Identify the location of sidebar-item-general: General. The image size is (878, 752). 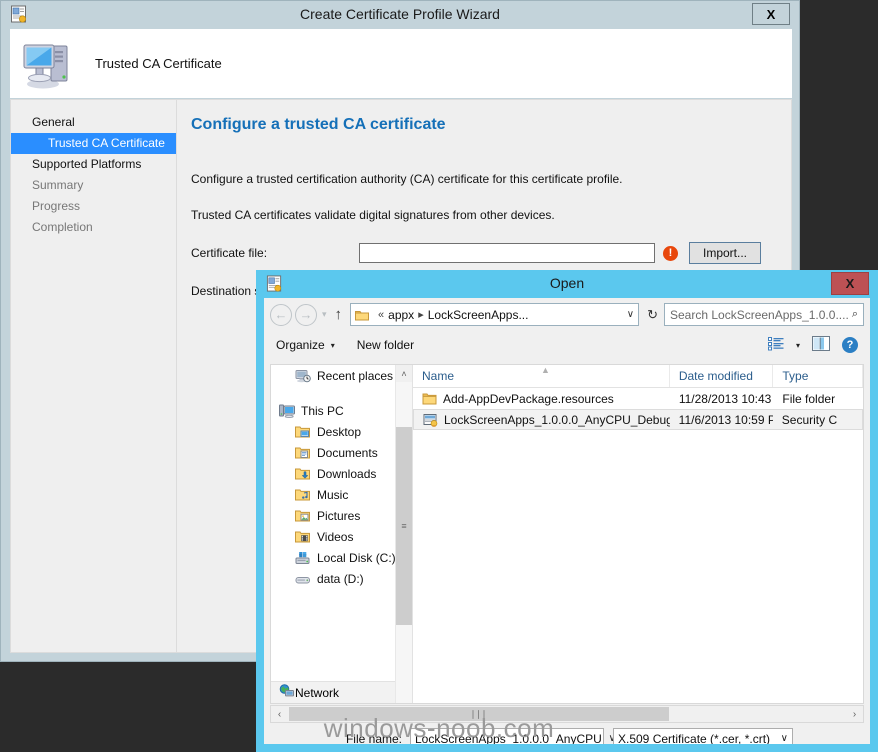
(93, 122).